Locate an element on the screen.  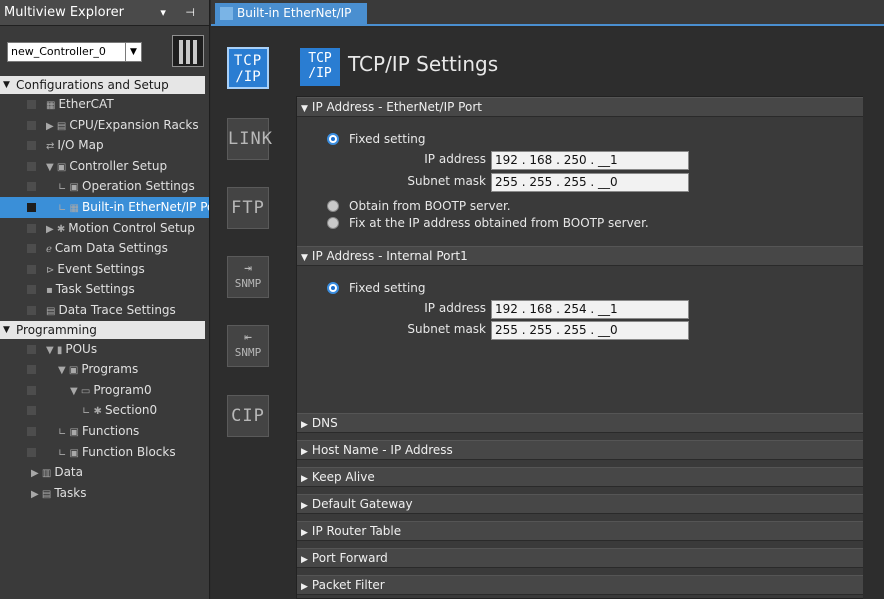
tree-section-programming: Programming is located at coordinates (102, 329).